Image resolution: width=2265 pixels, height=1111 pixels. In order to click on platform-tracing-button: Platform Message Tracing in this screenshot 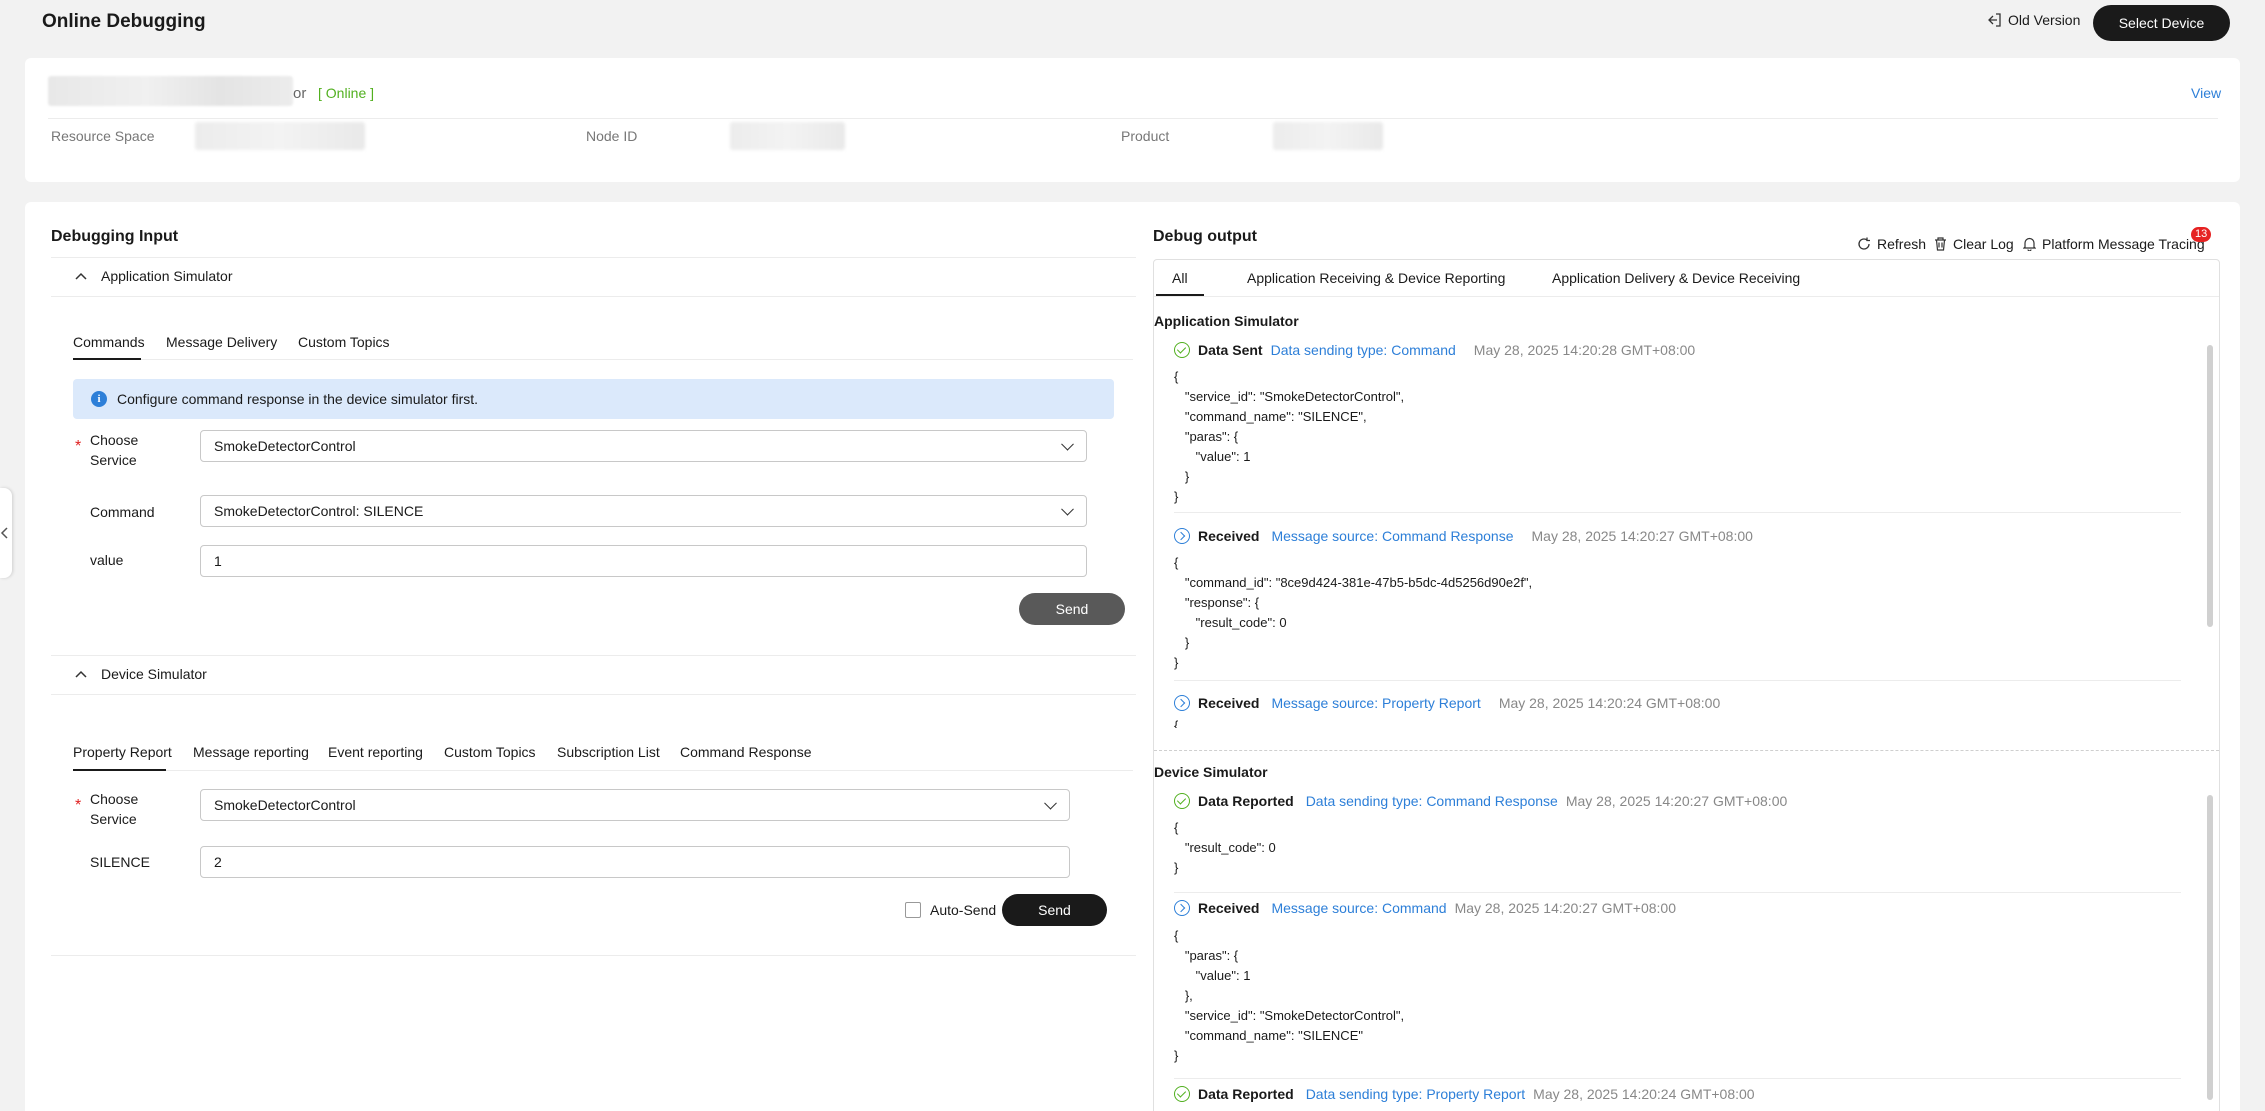, I will do `click(2114, 244)`.